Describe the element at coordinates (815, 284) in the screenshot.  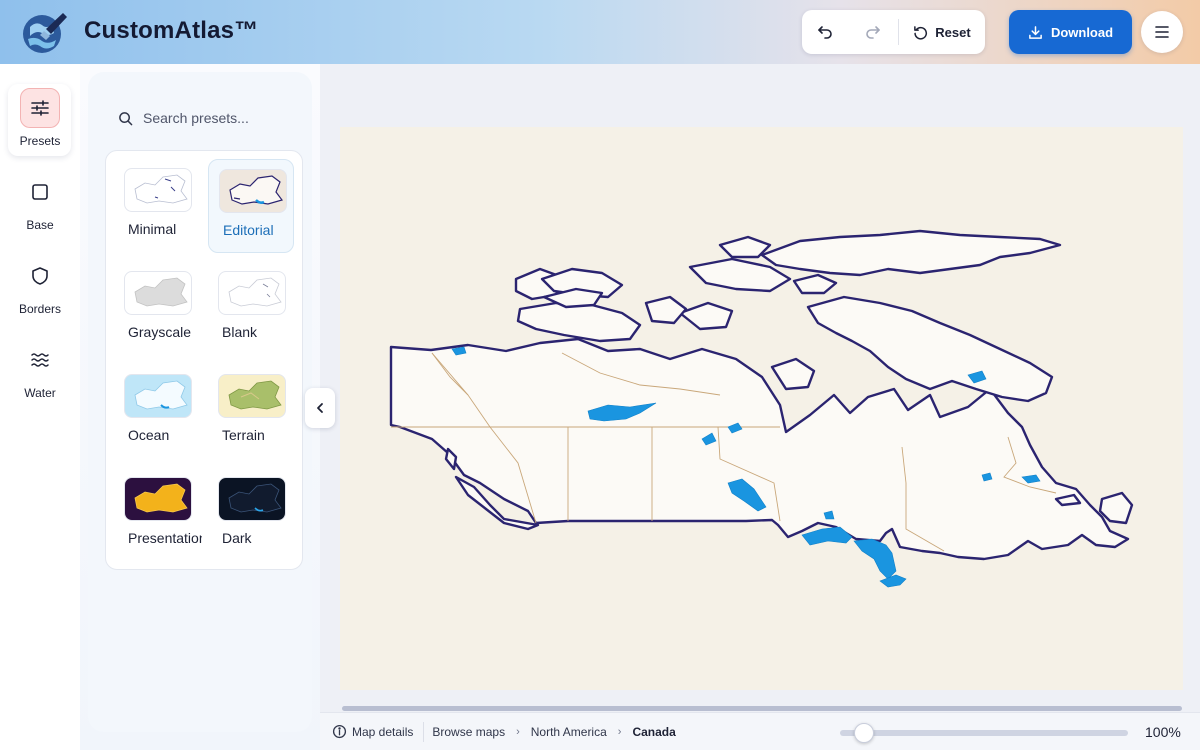
I see `bylot-island` at that location.